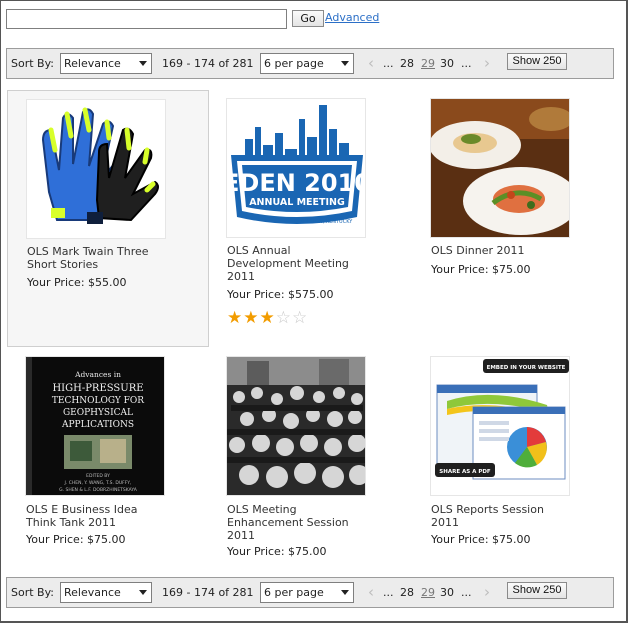 The width and height of the screenshot is (628, 623). I want to click on book-cover-line: HIGH-PRESSURE, so click(97, 388).